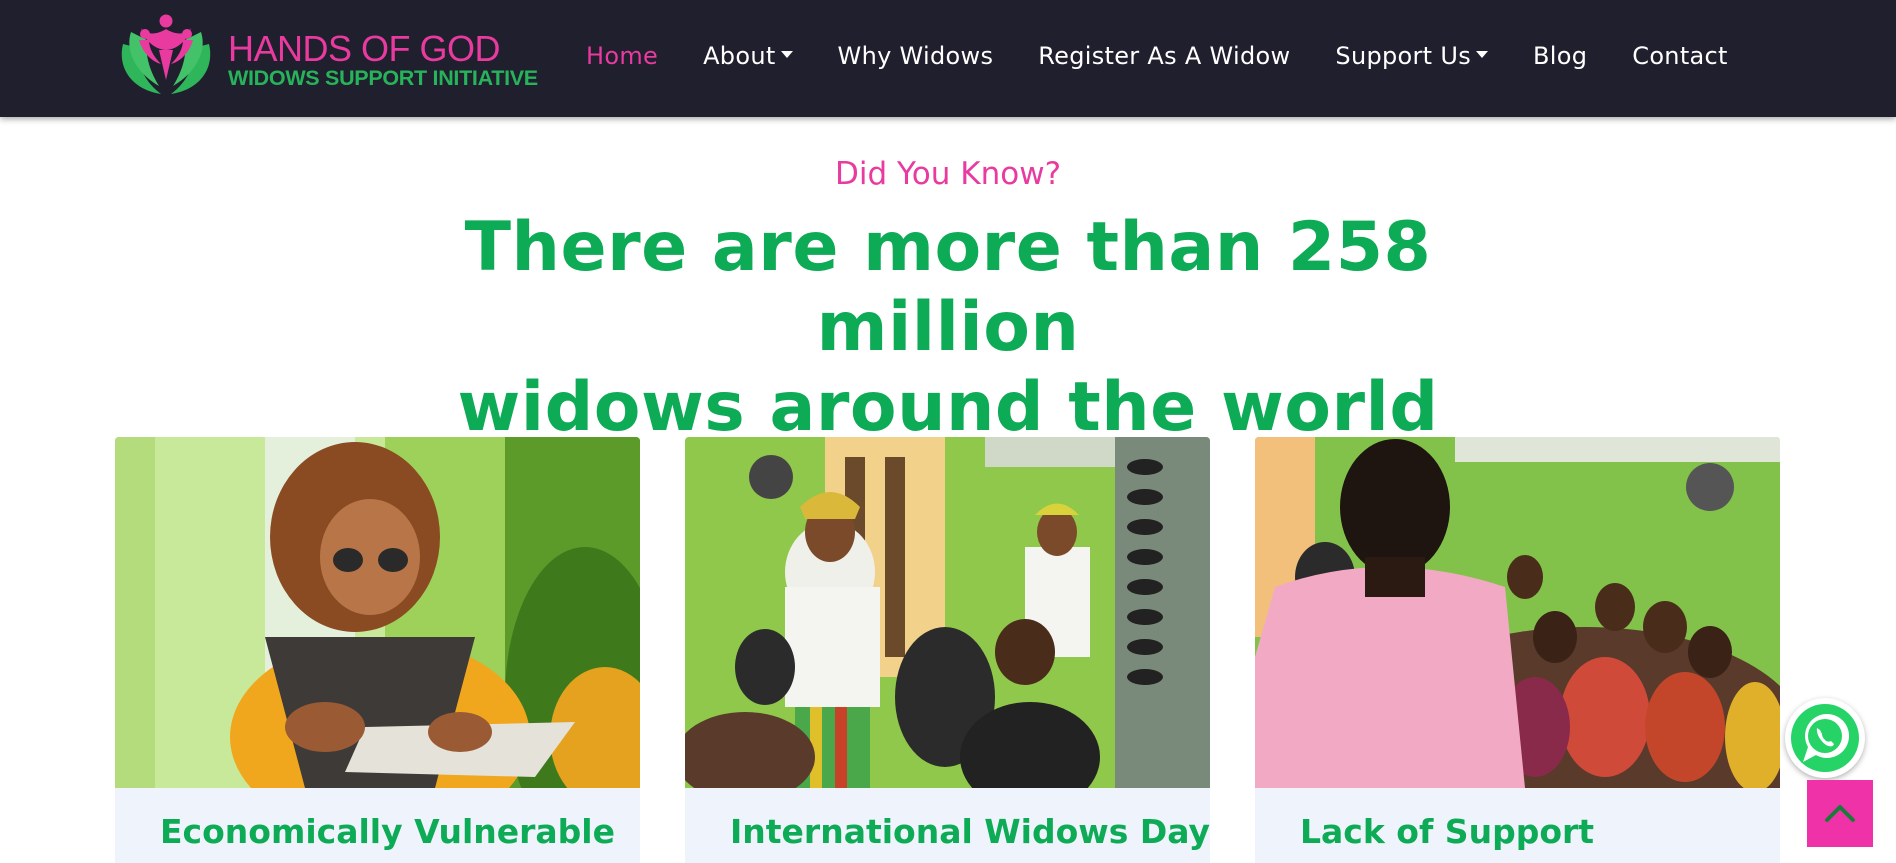 The height and width of the screenshot is (863, 1896). I want to click on card-economically-vulnerable: Economically Vulnerable, so click(377, 650).